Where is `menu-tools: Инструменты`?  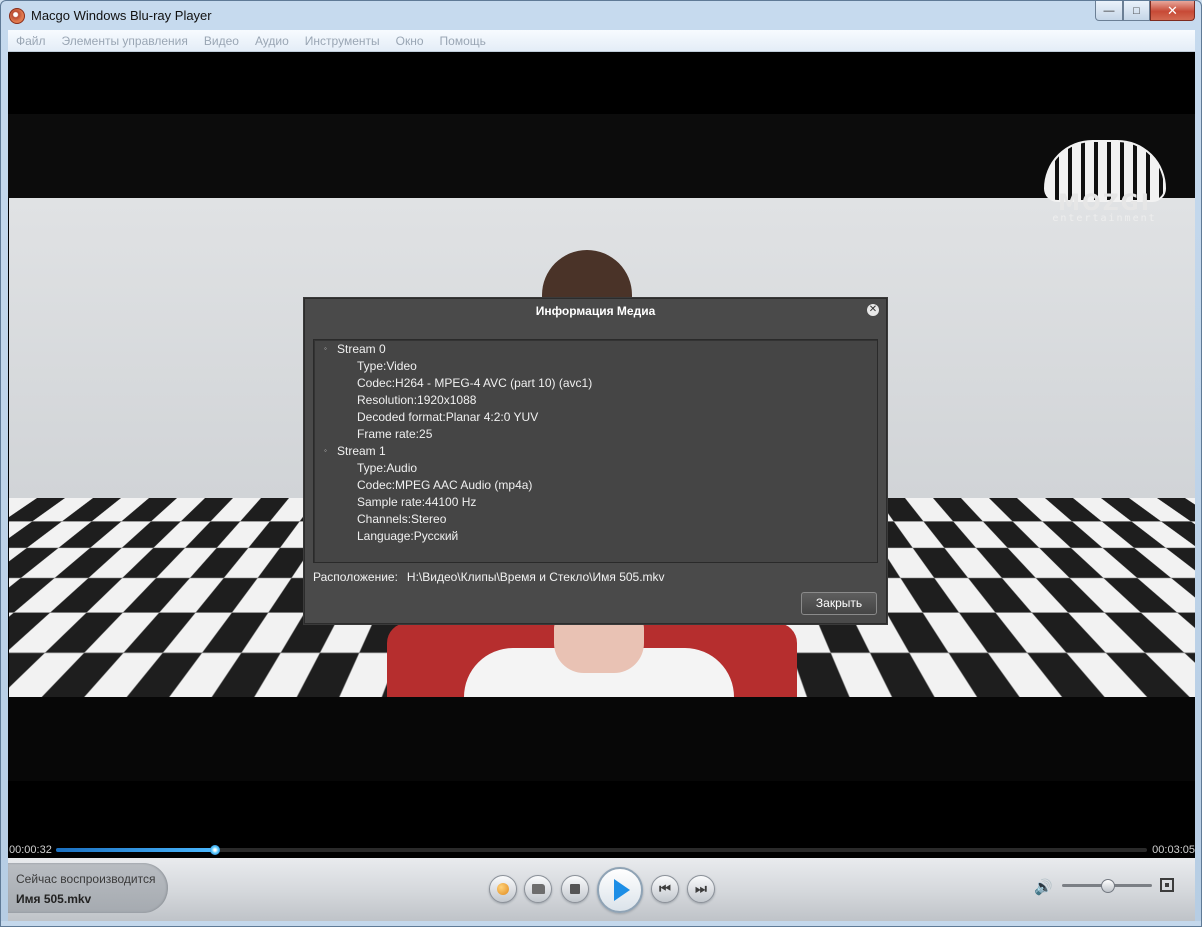
menu-tools: Инструменты is located at coordinates (342, 41).